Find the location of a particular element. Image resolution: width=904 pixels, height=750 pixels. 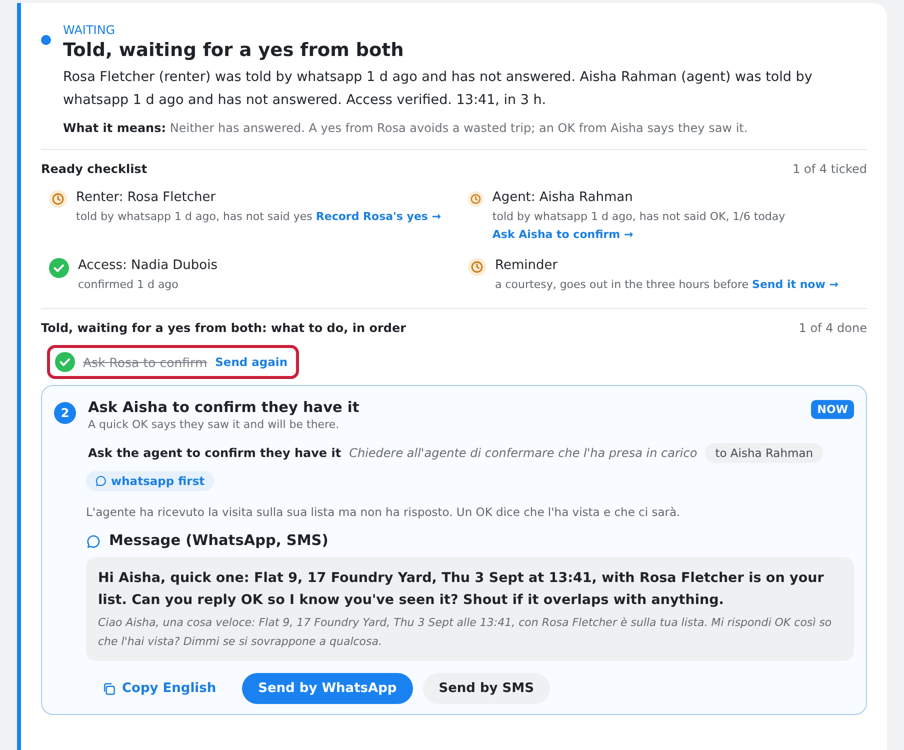

copy-english-button: Copy English is located at coordinates (159, 688).